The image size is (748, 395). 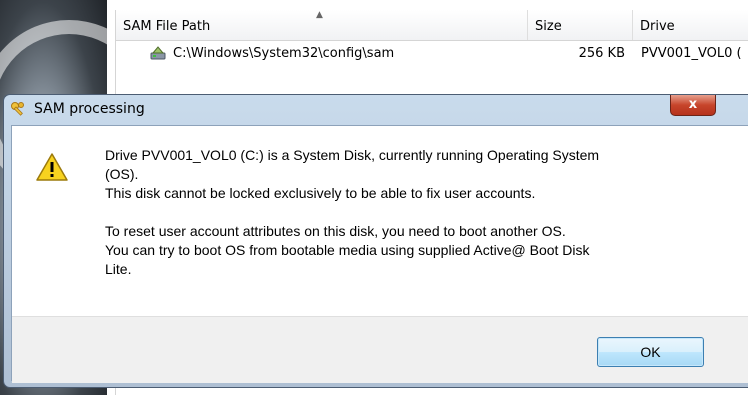 I want to click on column-header-drive: Drive, so click(x=690, y=25).